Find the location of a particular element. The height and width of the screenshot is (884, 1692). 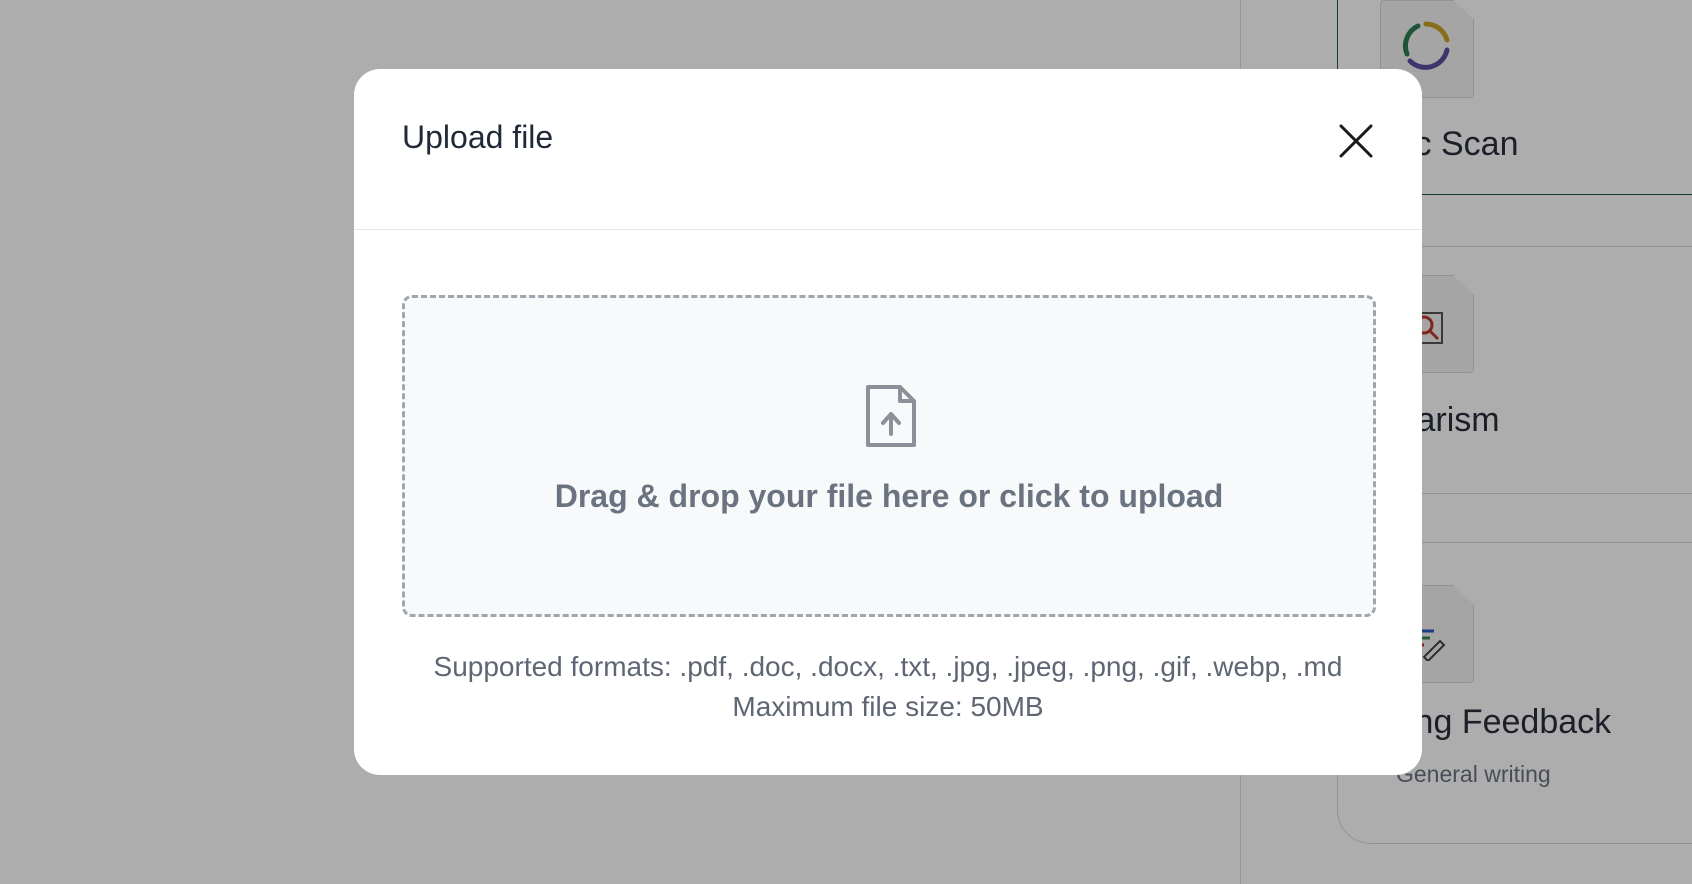

dialog-title: Upload file is located at coordinates (478, 137).